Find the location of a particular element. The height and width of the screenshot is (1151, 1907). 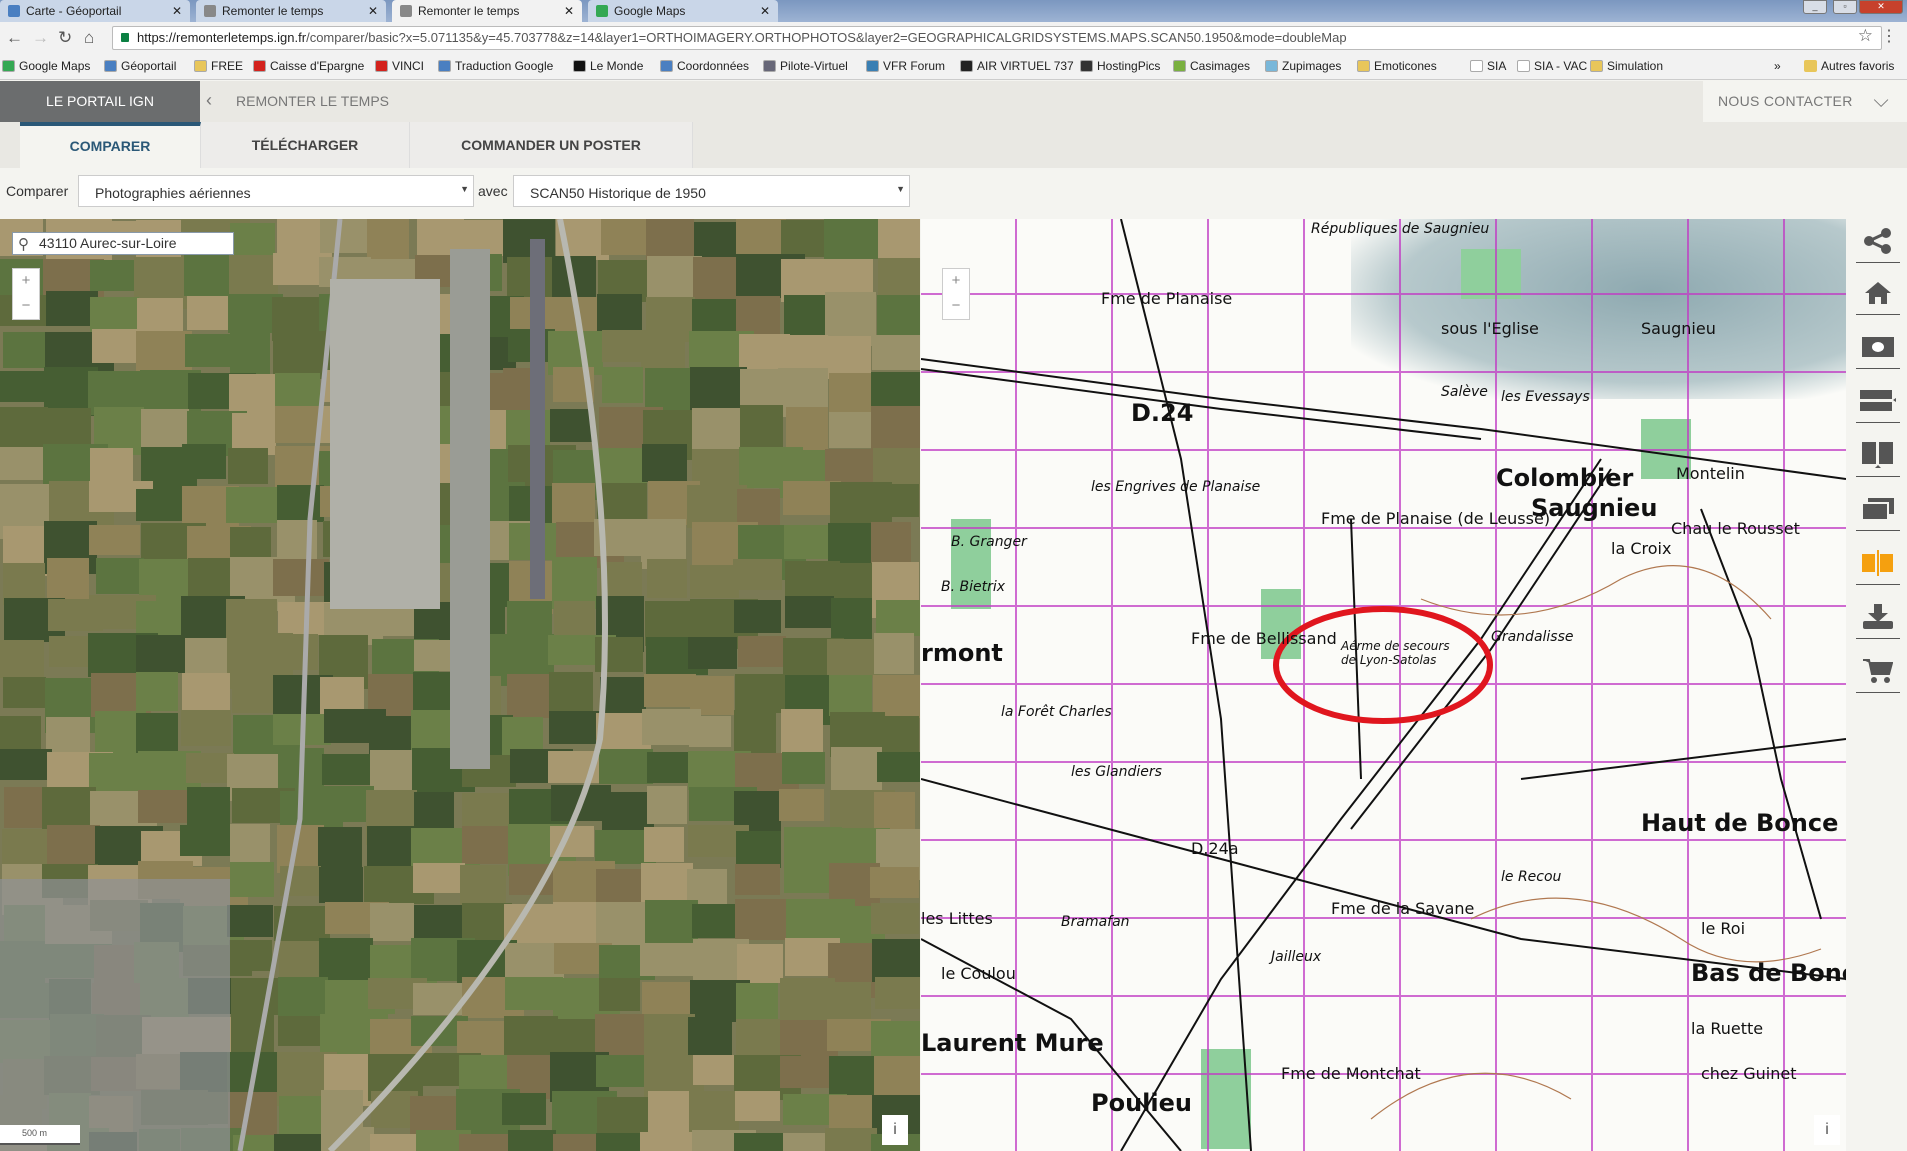

bookmark-label: VFR Forum is located at coordinates (914, 66).